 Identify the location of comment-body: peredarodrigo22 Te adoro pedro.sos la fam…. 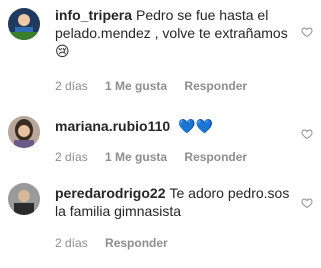
(175, 202).